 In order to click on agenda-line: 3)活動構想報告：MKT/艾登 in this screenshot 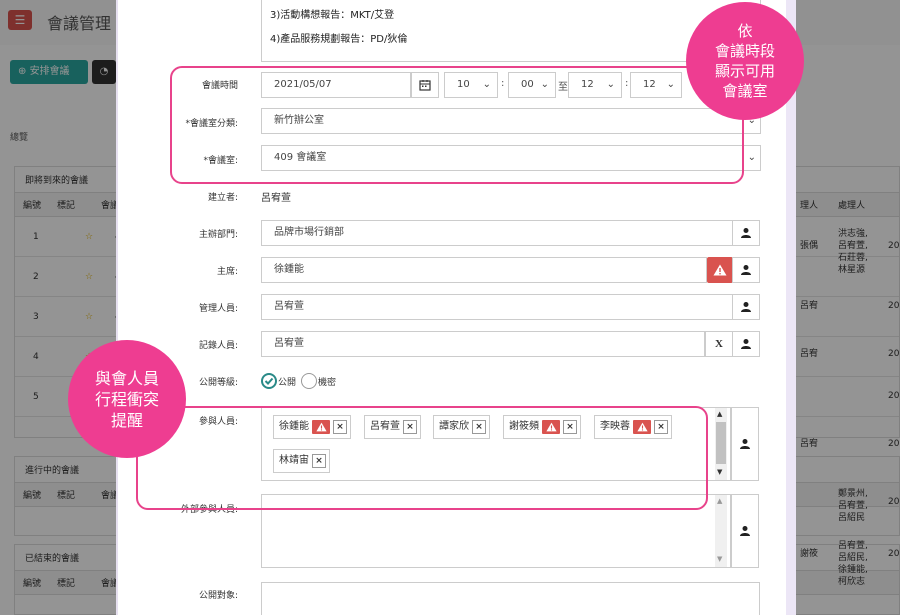, I will do `click(332, 15)`.